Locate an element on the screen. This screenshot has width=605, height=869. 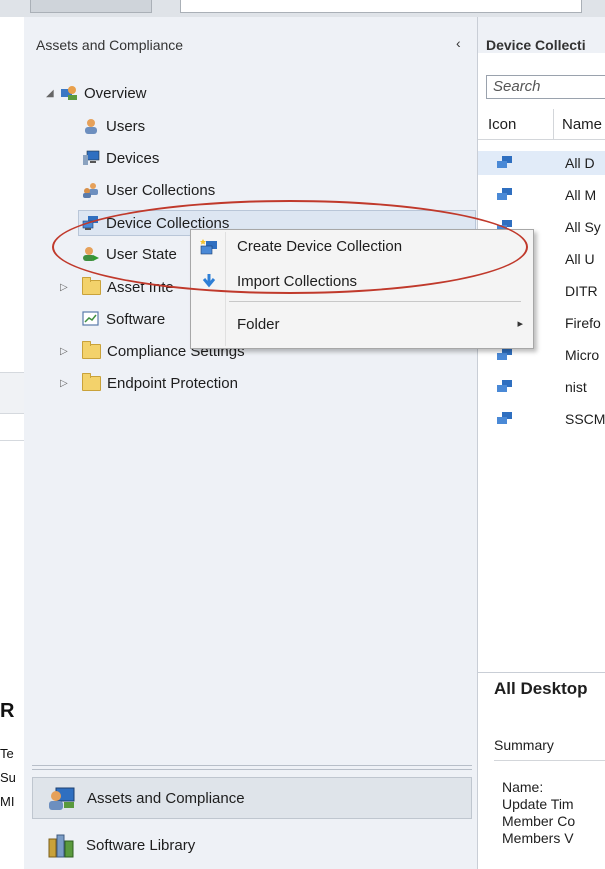
table-row: SSCM is located at coordinates (541, 419).